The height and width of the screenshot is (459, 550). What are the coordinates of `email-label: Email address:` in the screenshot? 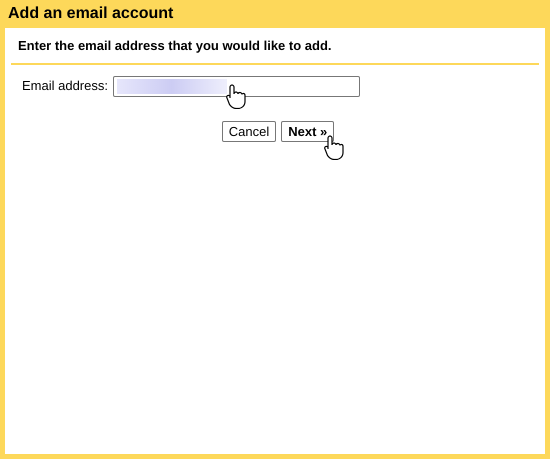 It's located at (65, 86).